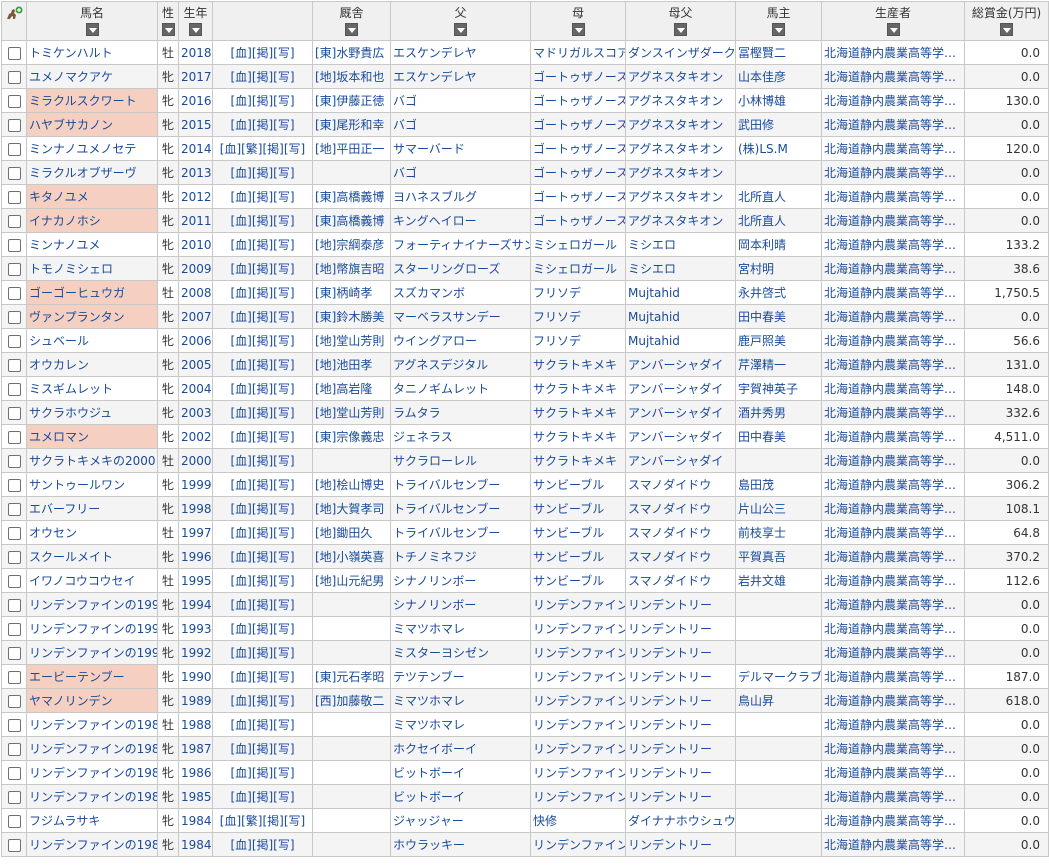 The width and height of the screenshot is (1049, 867). I want to click on horse-name-link: ミンナノユメ, so click(64, 245).